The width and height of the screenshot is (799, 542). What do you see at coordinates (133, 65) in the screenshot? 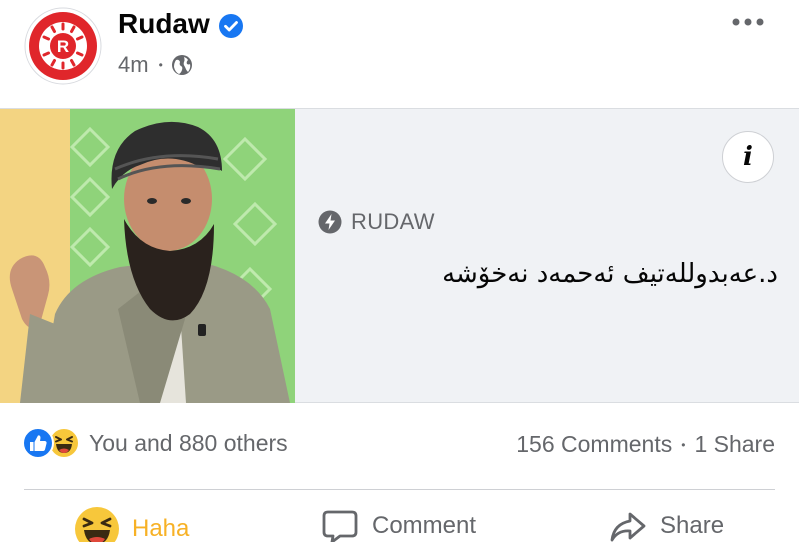
I see `post-time: 4m` at bounding box center [133, 65].